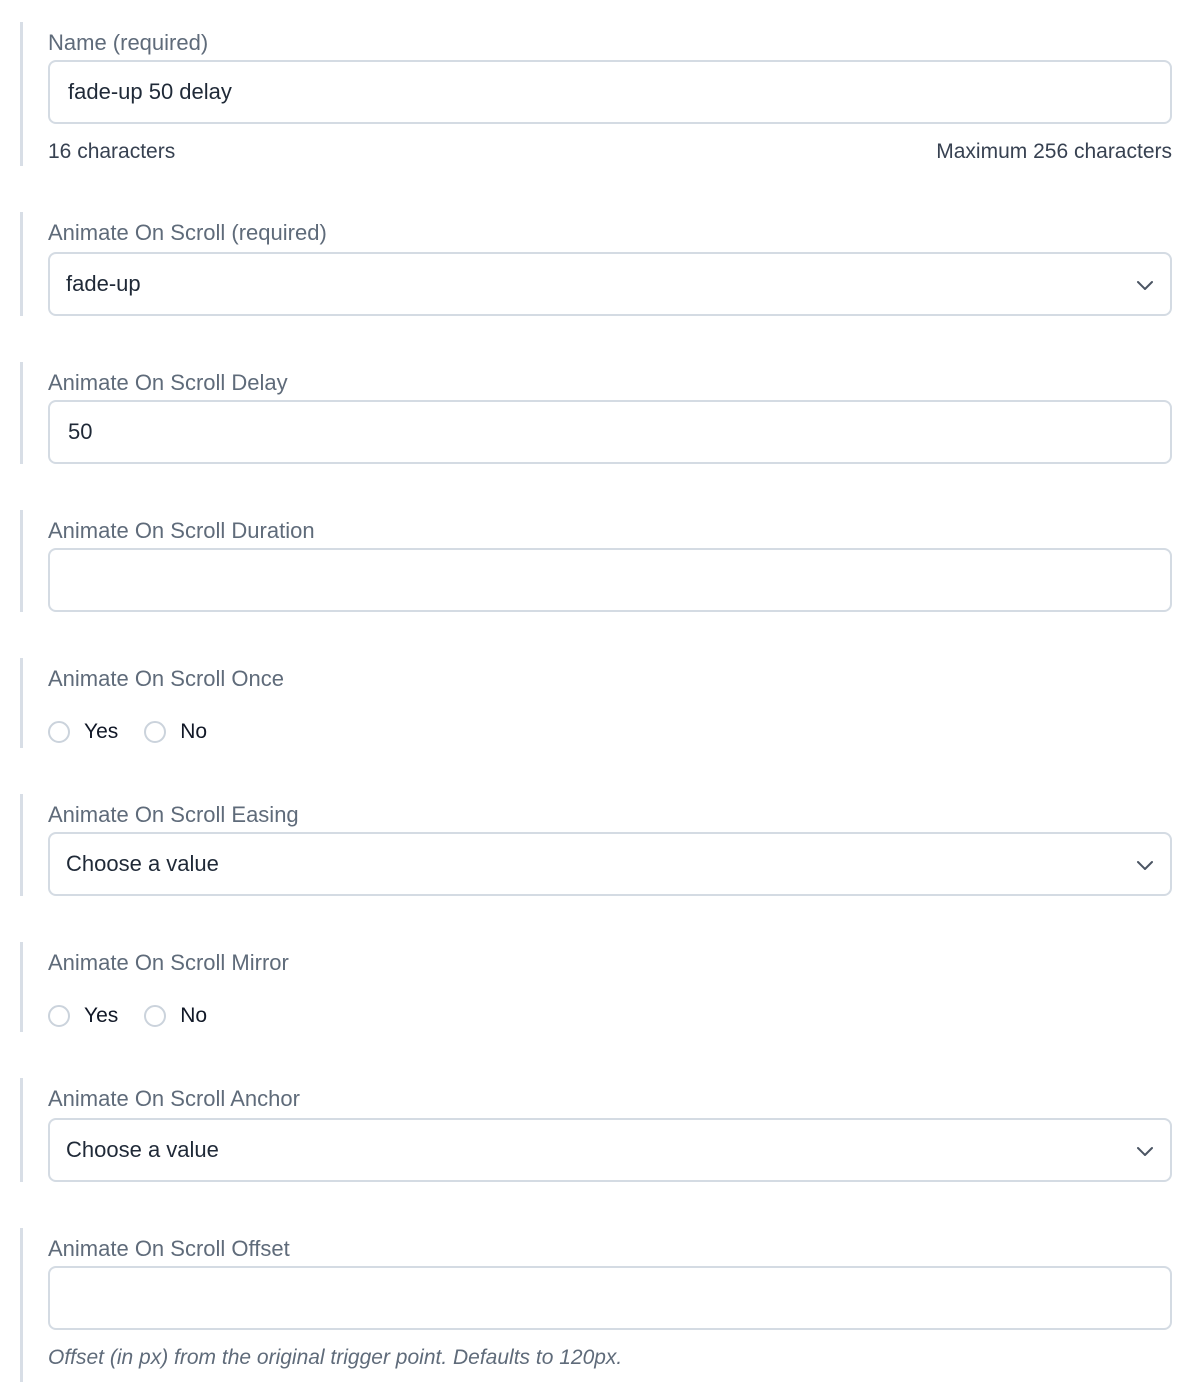 The height and width of the screenshot is (1395, 1192). What do you see at coordinates (610, 1150) in the screenshot?
I see `anchor-select: Choose a value` at bounding box center [610, 1150].